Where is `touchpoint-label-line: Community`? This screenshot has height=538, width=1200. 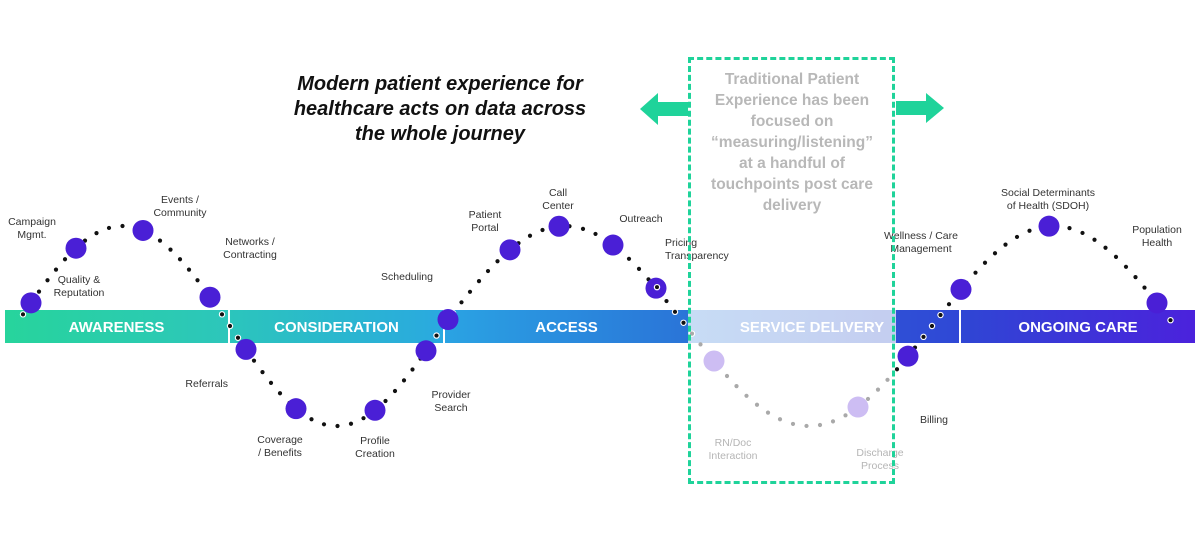
touchpoint-label-line: Community is located at coordinates (180, 213).